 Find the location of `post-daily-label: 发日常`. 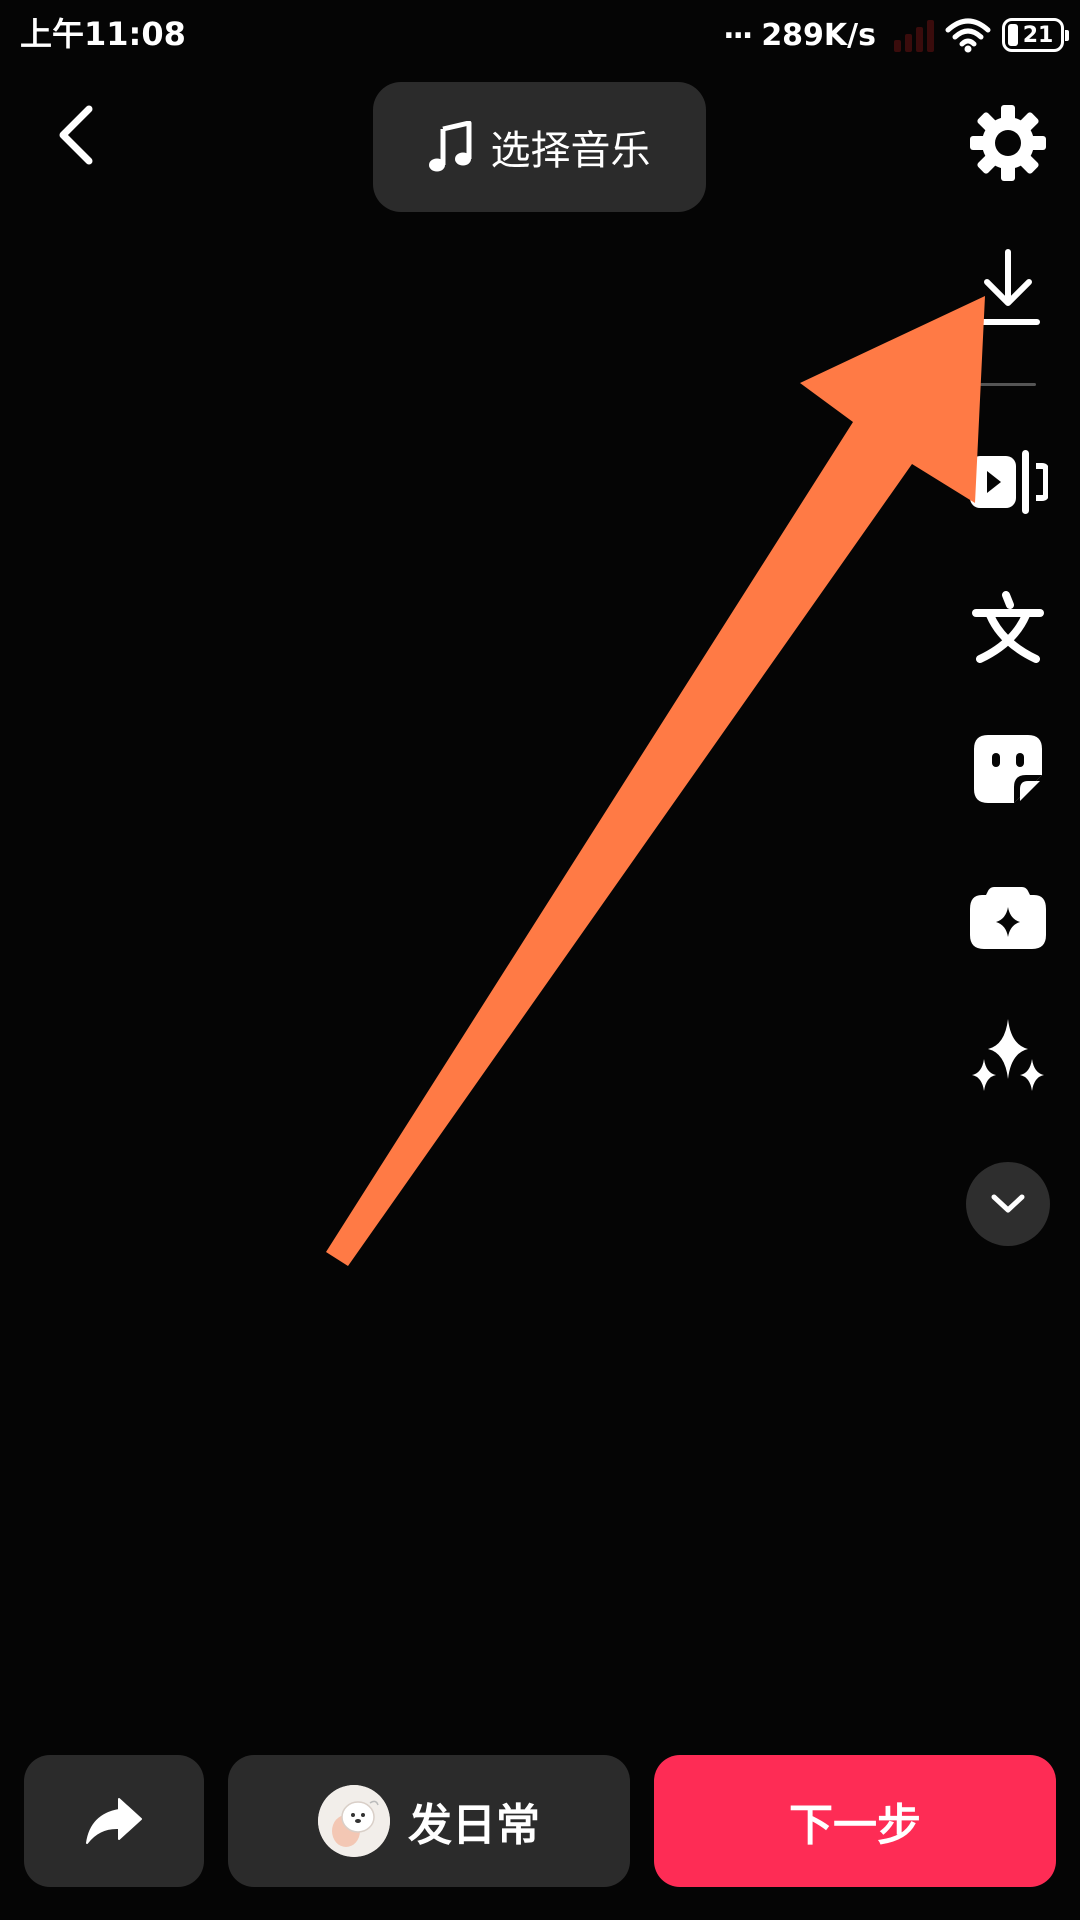

post-daily-label: 发日常 is located at coordinates (474, 1825).